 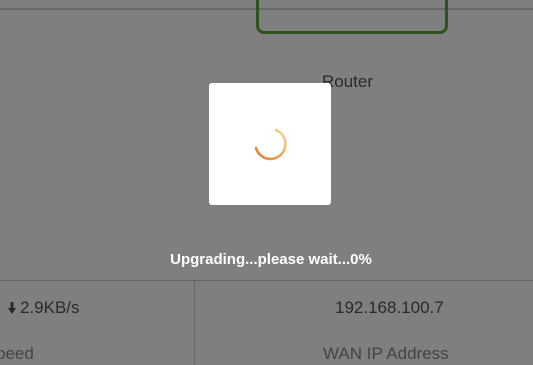 I want to click on loading-spinner-icon, so click(x=270, y=144).